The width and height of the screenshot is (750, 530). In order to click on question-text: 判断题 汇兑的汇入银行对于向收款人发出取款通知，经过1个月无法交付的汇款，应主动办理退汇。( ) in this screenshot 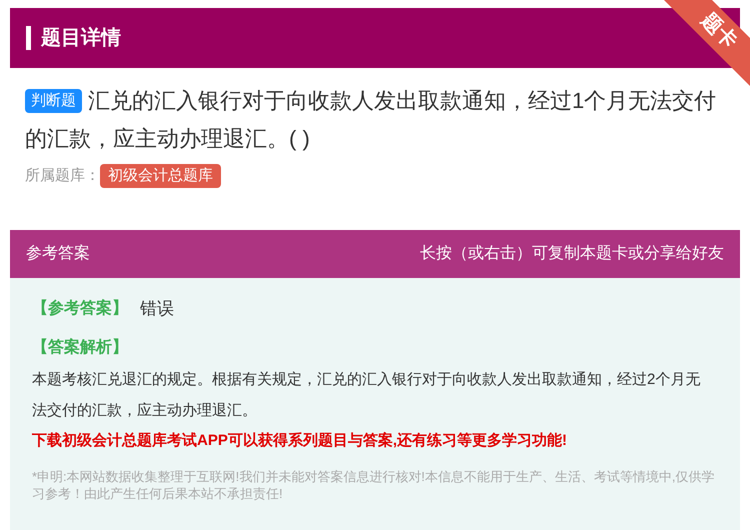, I will do `click(371, 120)`.